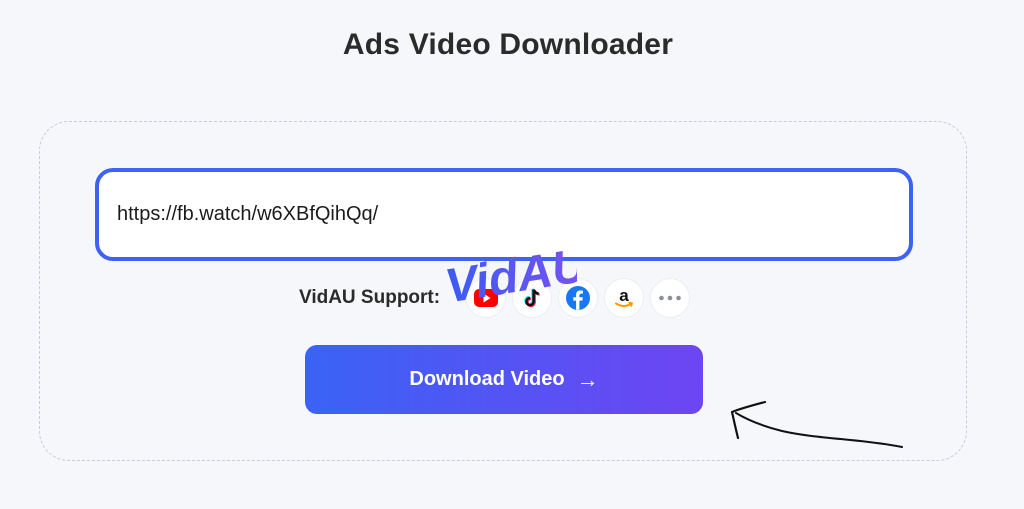 The height and width of the screenshot is (509, 1024). What do you see at coordinates (532, 298) in the screenshot?
I see `tiktok-icon` at bounding box center [532, 298].